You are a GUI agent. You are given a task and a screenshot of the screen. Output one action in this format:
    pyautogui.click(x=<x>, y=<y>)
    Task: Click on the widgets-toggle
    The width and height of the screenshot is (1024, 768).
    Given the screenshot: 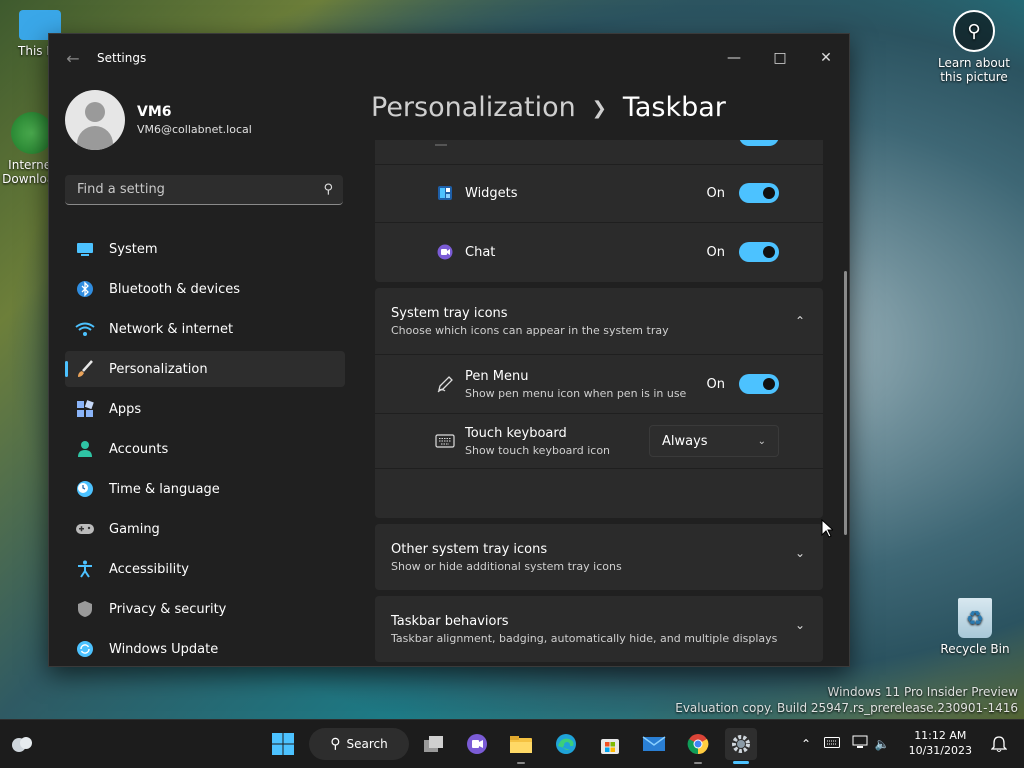 What is the action you would take?
    pyautogui.click(x=759, y=193)
    